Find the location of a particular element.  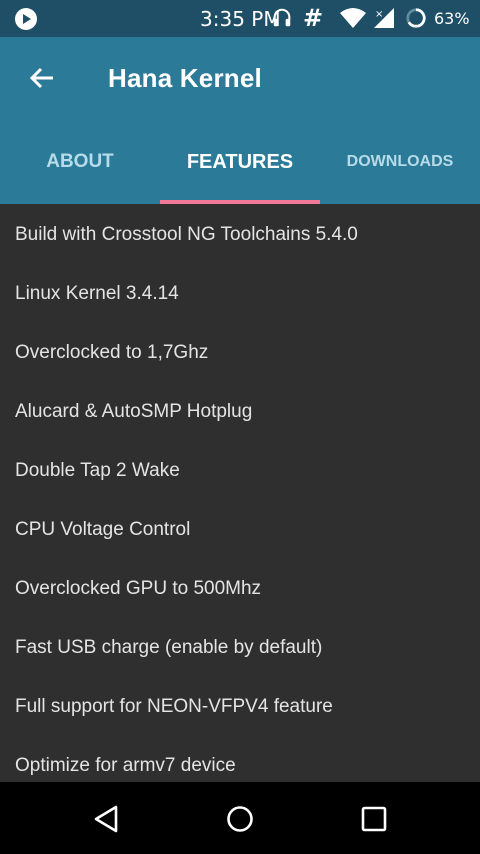

tab-bar: ABOUT FEATURES DOWNLOADS is located at coordinates (240, 162).